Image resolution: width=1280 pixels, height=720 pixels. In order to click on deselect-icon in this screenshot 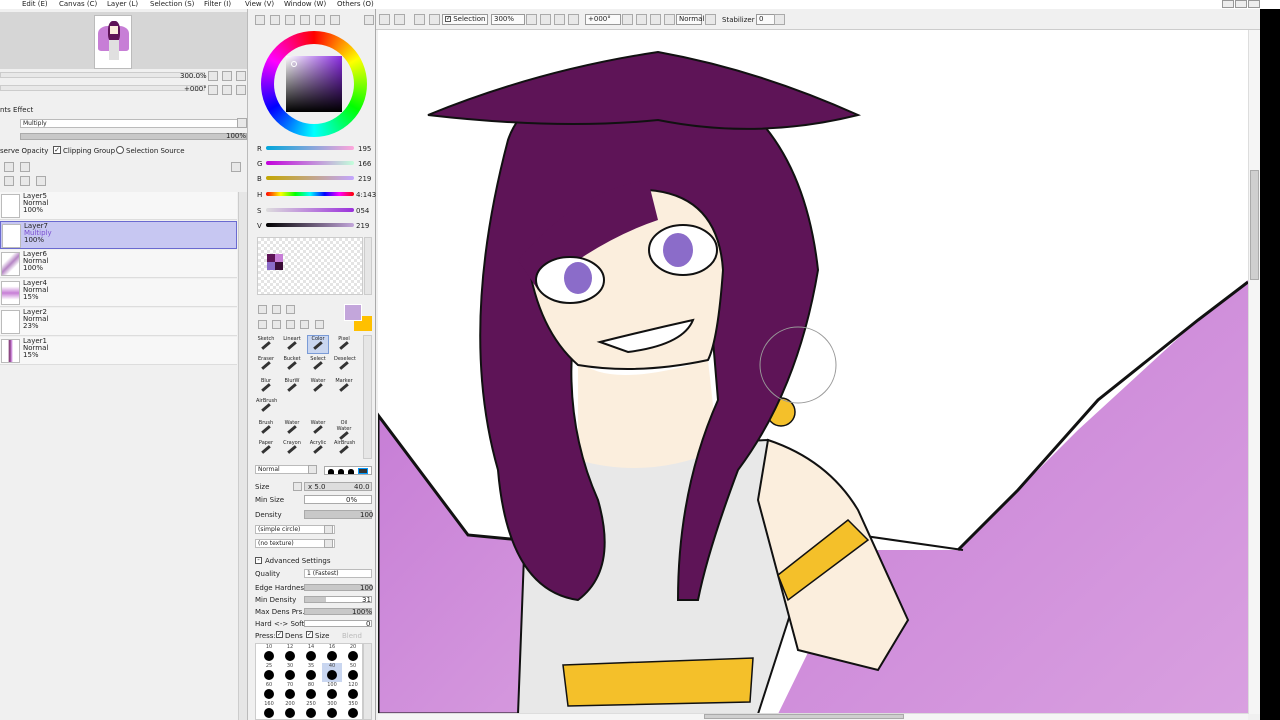, I will do `click(419, 19)`.